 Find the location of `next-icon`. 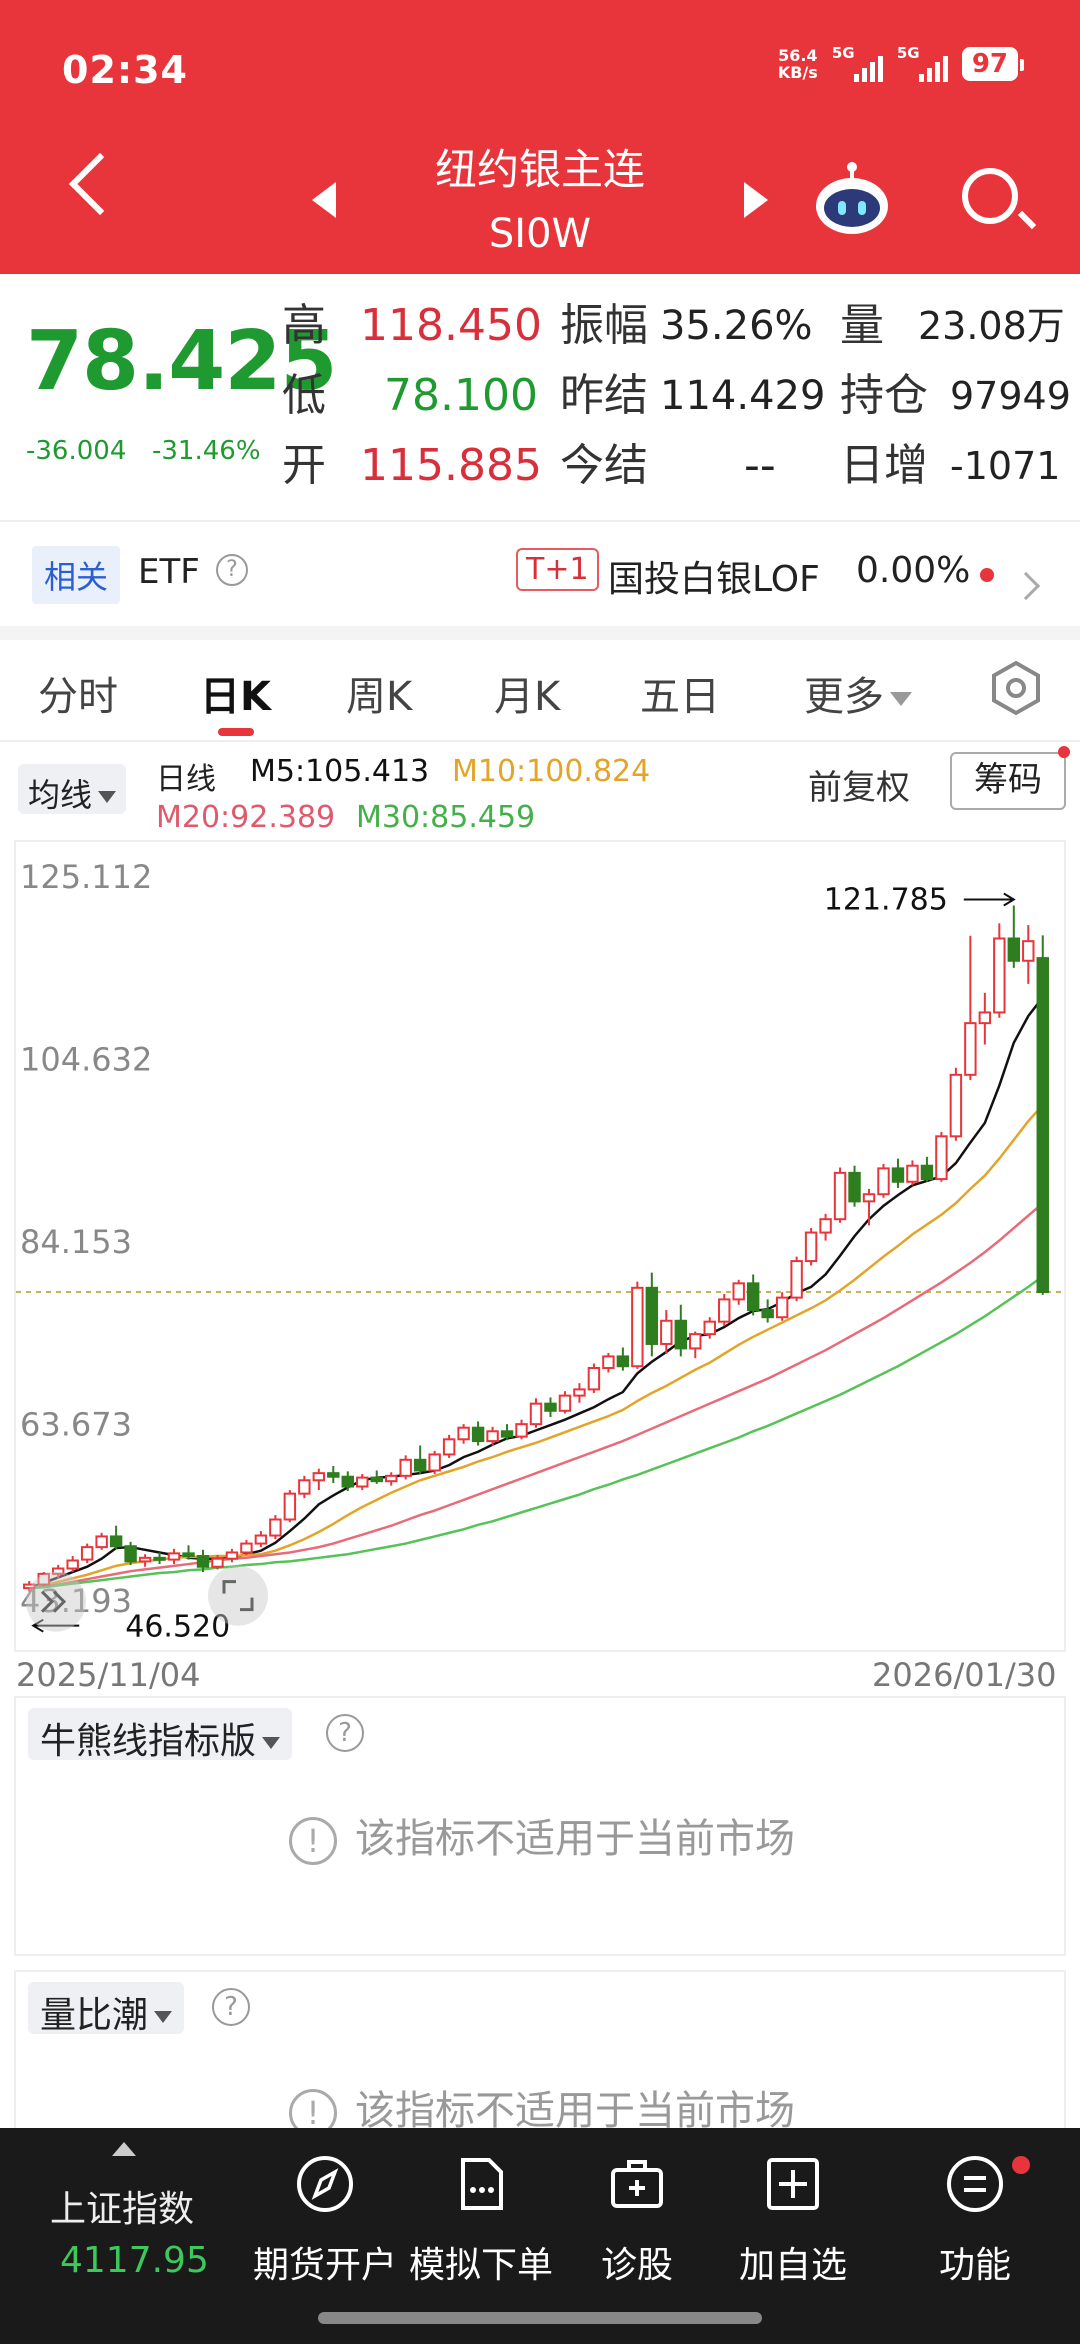

next-icon is located at coordinates (756, 200).